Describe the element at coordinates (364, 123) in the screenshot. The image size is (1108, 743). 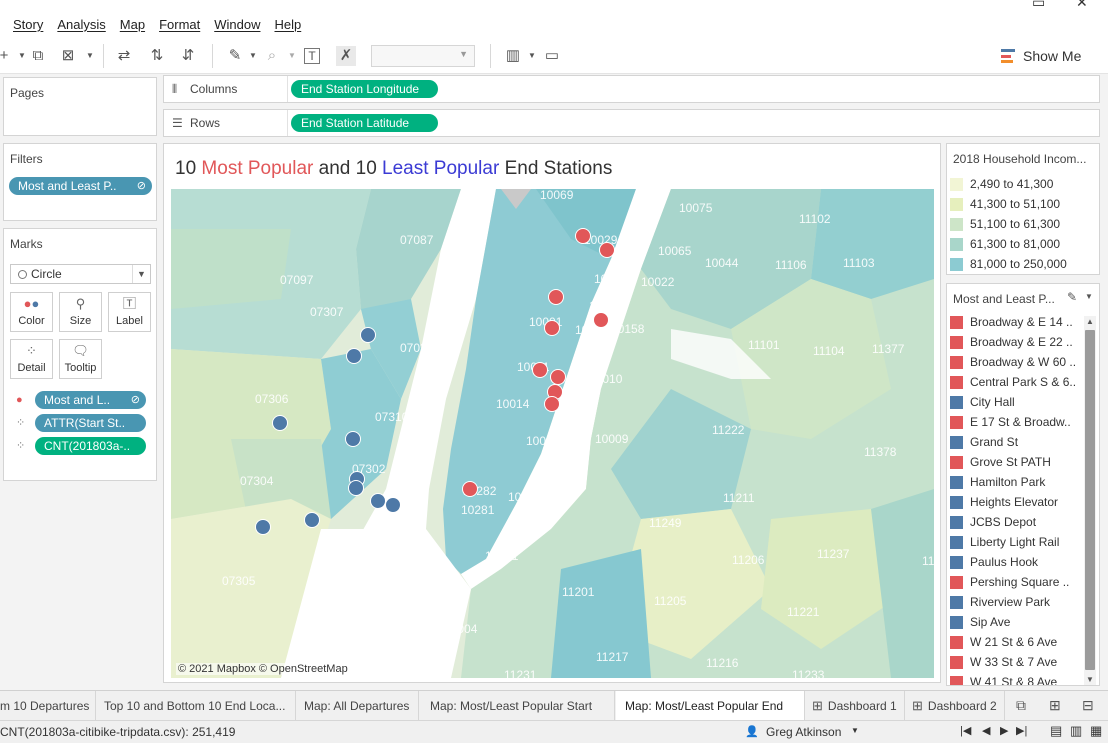
I see `rows-pill: End Station Latitude` at that location.